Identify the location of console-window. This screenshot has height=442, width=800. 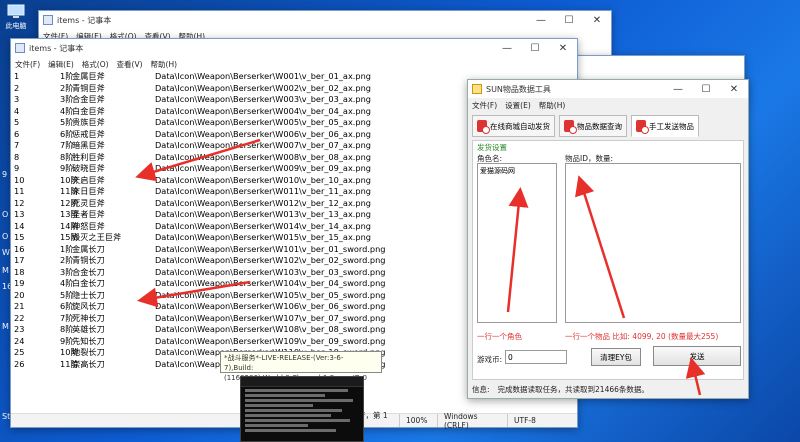
(302, 409).